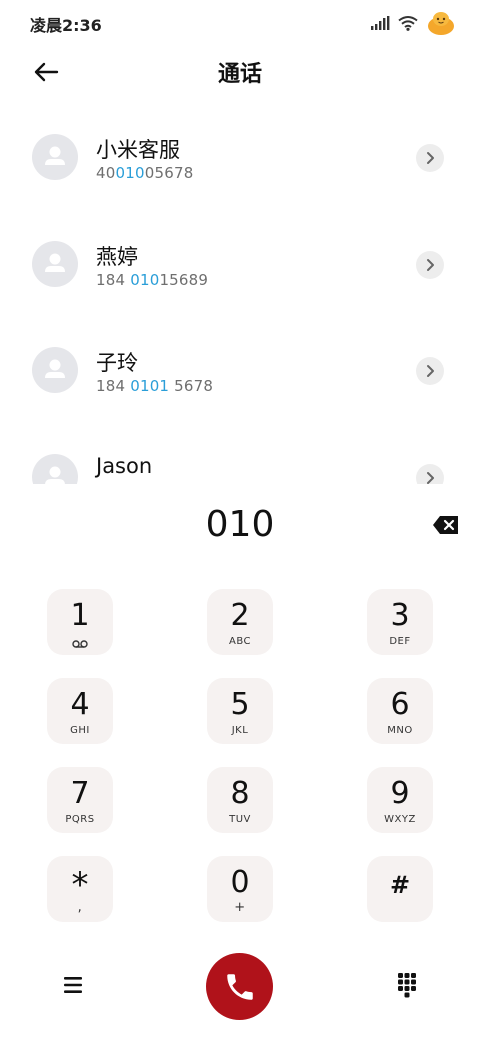 The width and height of the screenshot is (480, 1040). I want to click on contact-number: 4001005678, so click(145, 173).